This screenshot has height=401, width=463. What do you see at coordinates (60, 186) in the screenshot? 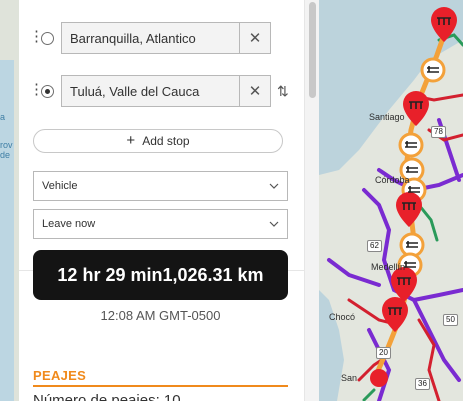
I see `travel-mode-value: Vehicle` at bounding box center [60, 186].